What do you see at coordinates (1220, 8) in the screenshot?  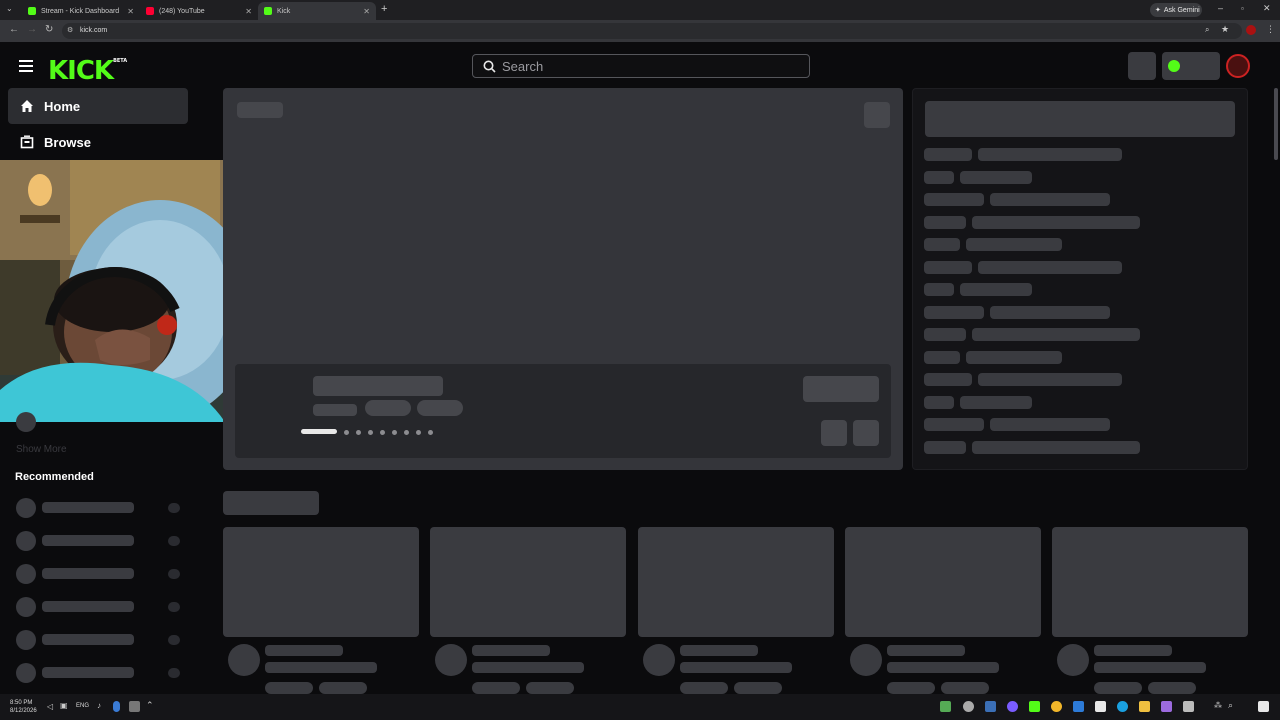 I see `minimize-icon: –` at bounding box center [1220, 8].